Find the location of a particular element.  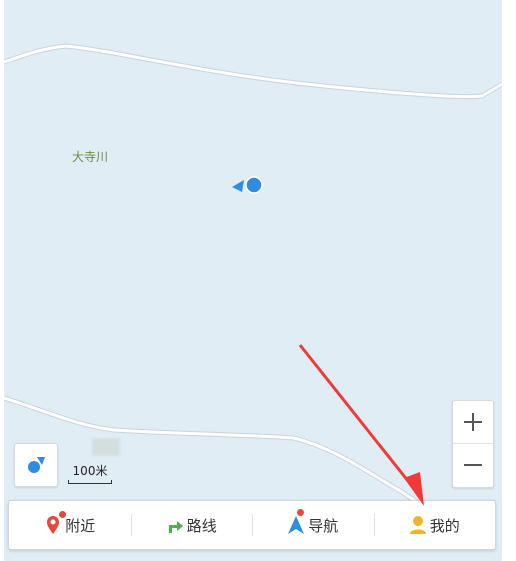

road-top is located at coordinates (253, 71).